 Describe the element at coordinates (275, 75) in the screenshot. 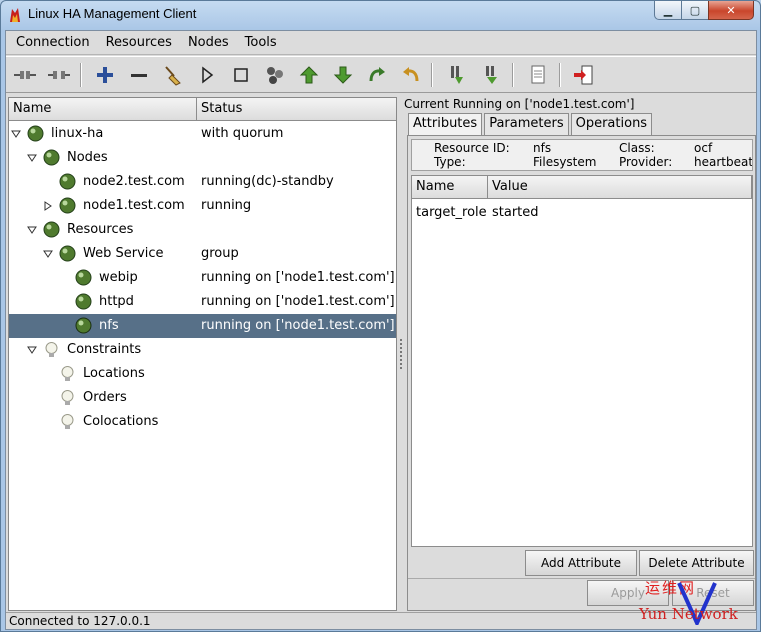

I see `workflow-button` at that location.